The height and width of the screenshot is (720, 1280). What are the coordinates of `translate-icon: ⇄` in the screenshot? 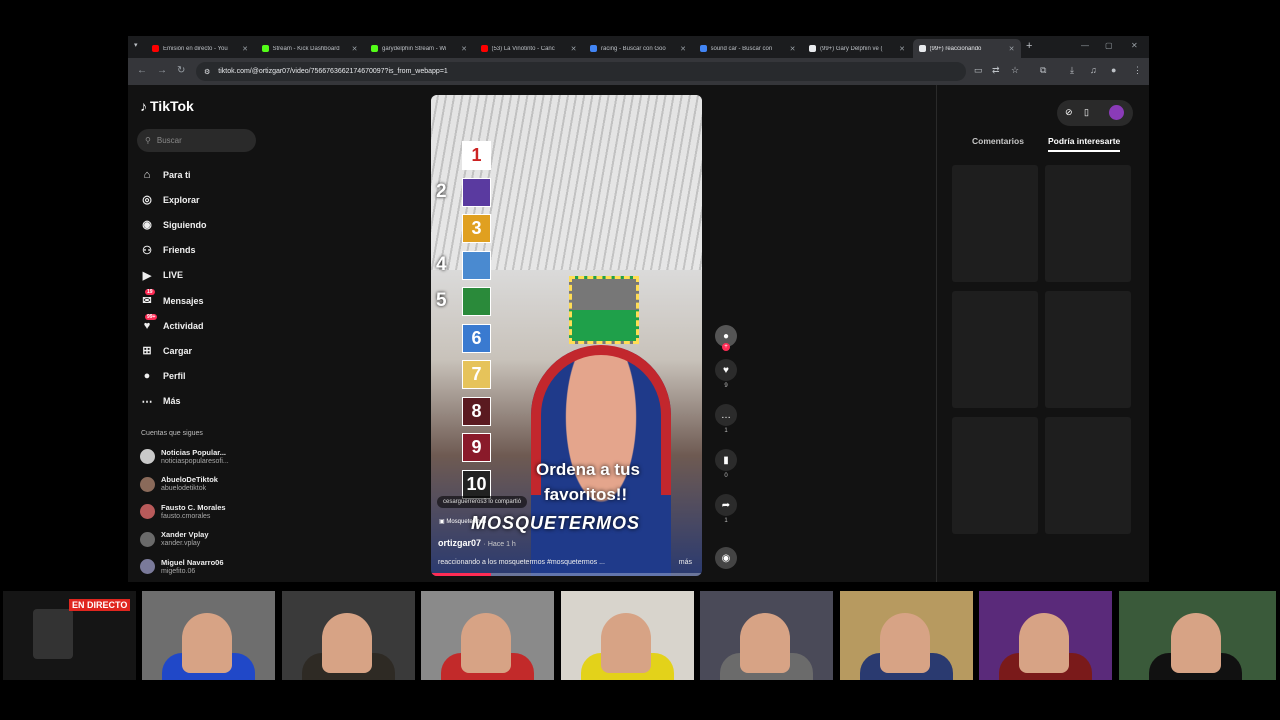 It's located at (996, 70).